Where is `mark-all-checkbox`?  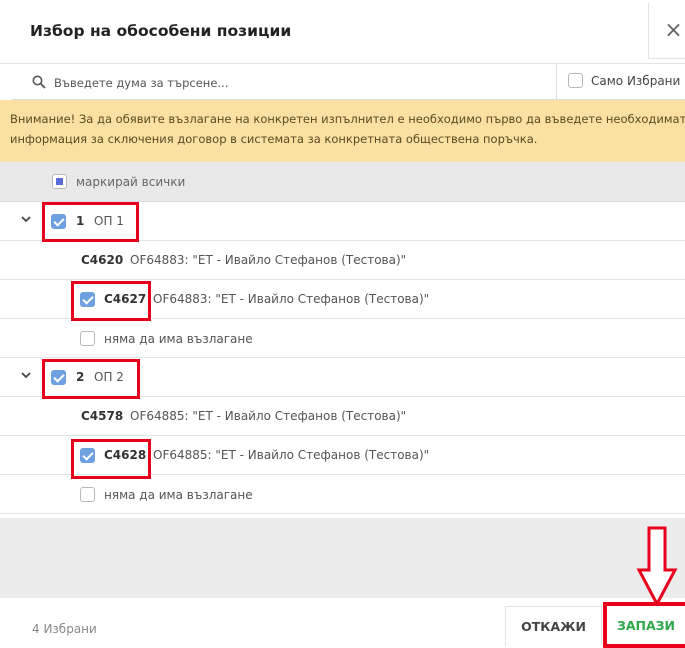 mark-all-checkbox is located at coordinates (59, 181).